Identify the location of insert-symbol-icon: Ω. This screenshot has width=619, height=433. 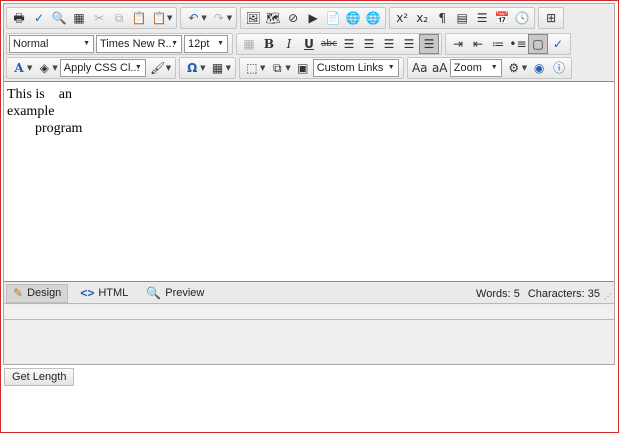
(192, 68).